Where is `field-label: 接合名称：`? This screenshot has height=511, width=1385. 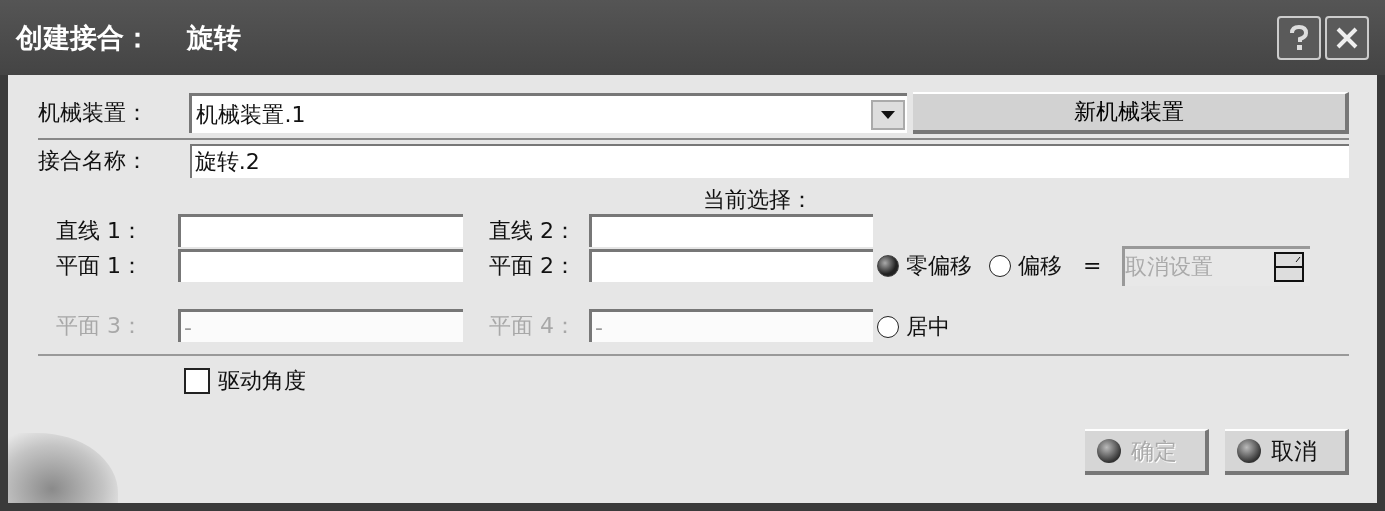 field-label: 接合名称： is located at coordinates (93, 161).